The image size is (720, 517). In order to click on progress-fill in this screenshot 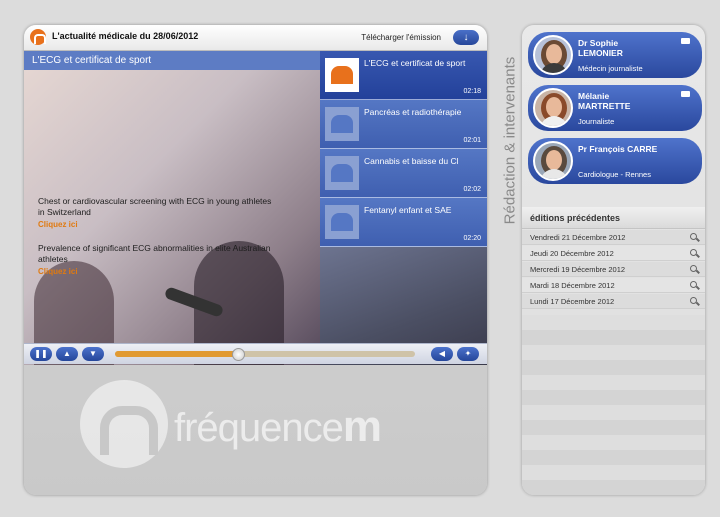, I will do `click(176, 354)`.